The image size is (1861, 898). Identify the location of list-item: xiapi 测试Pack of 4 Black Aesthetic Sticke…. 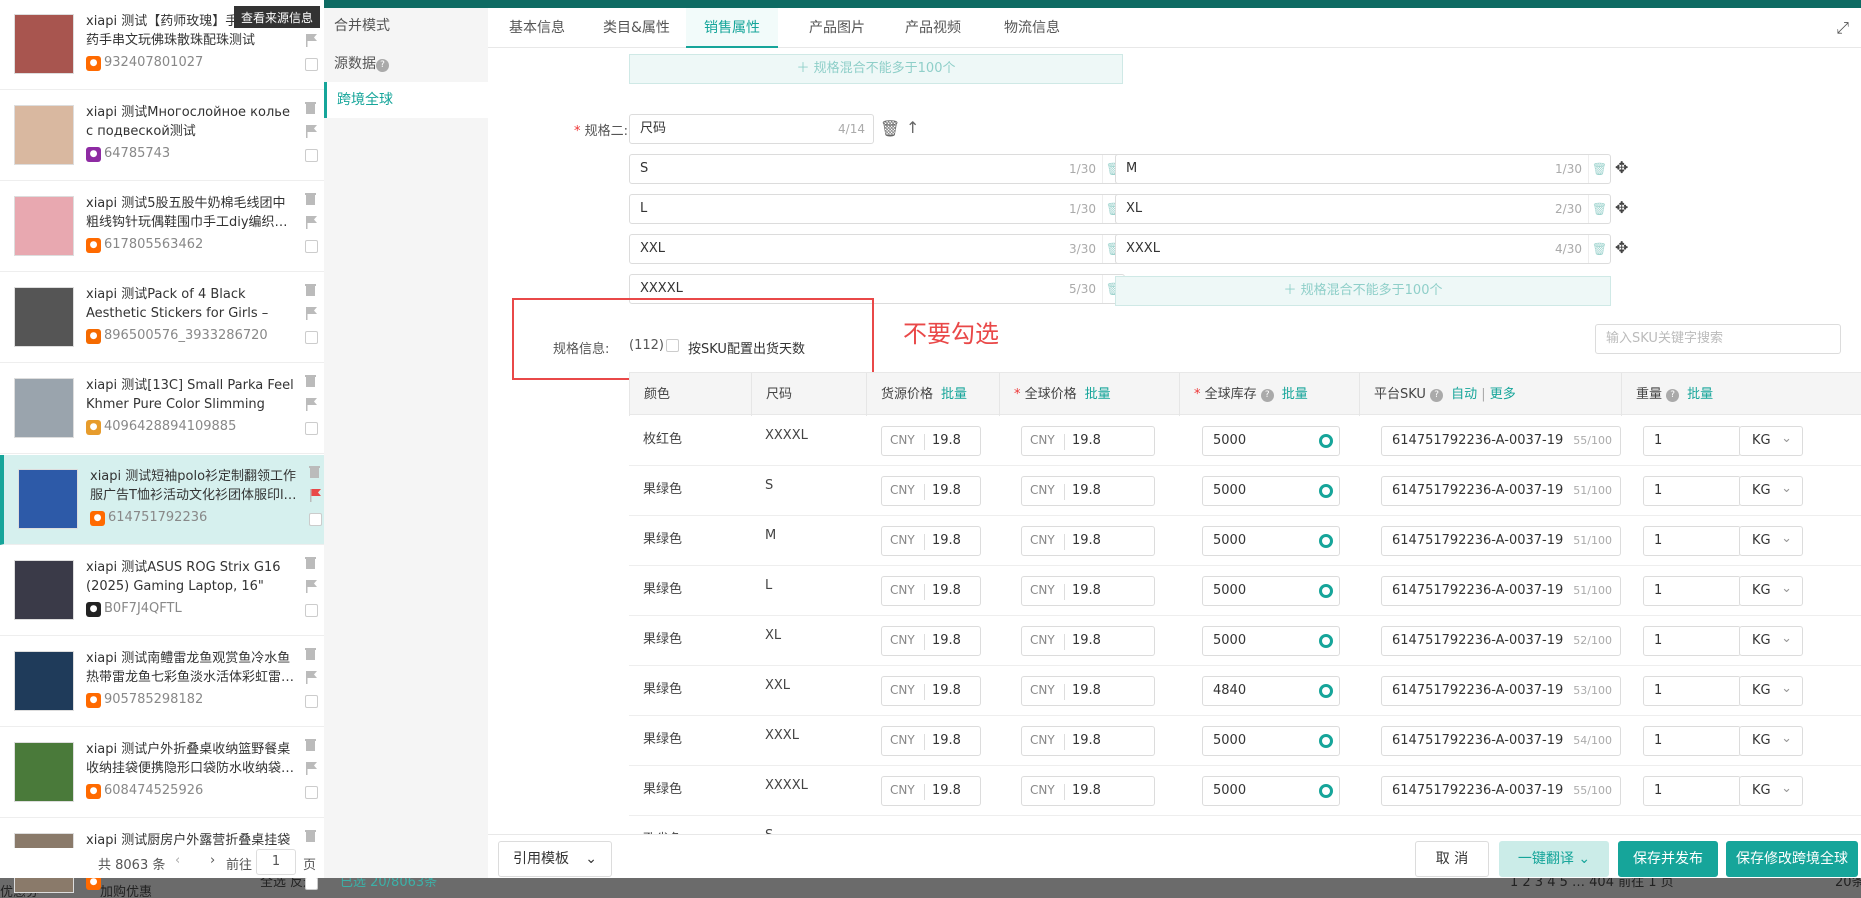
(162, 318).